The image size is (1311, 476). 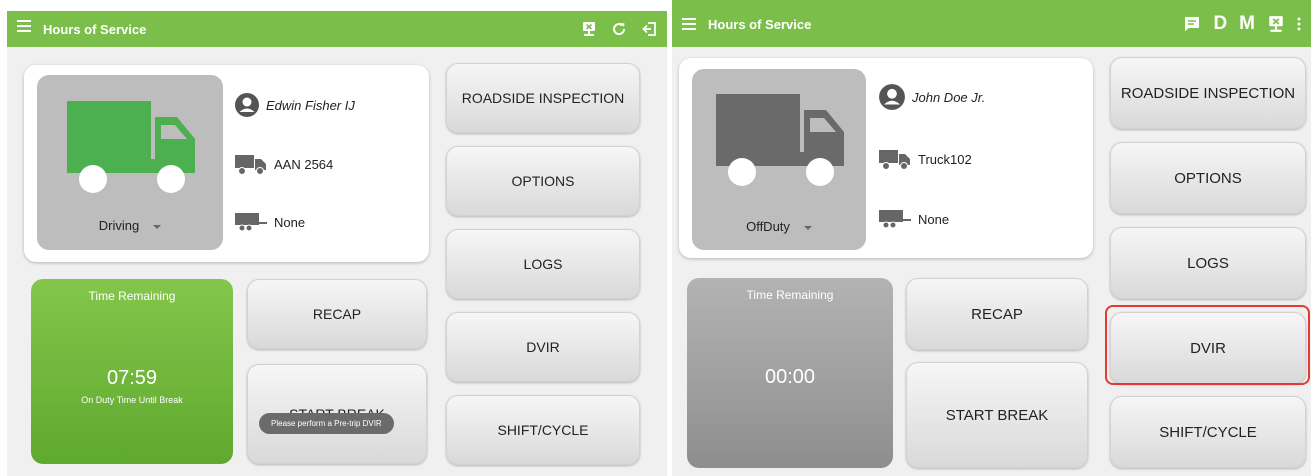 I want to click on refresh-icon, so click(x=619, y=29).